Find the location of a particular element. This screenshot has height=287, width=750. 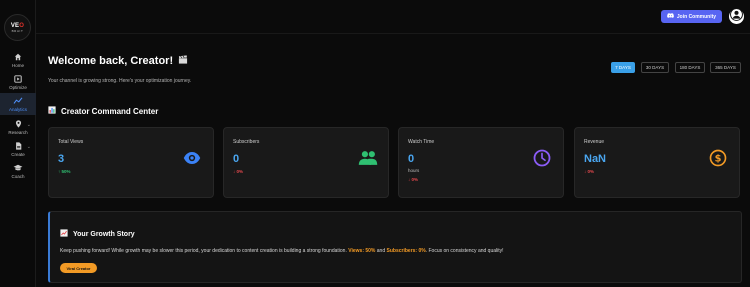

analytics-icon is located at coordinates (18, 100).